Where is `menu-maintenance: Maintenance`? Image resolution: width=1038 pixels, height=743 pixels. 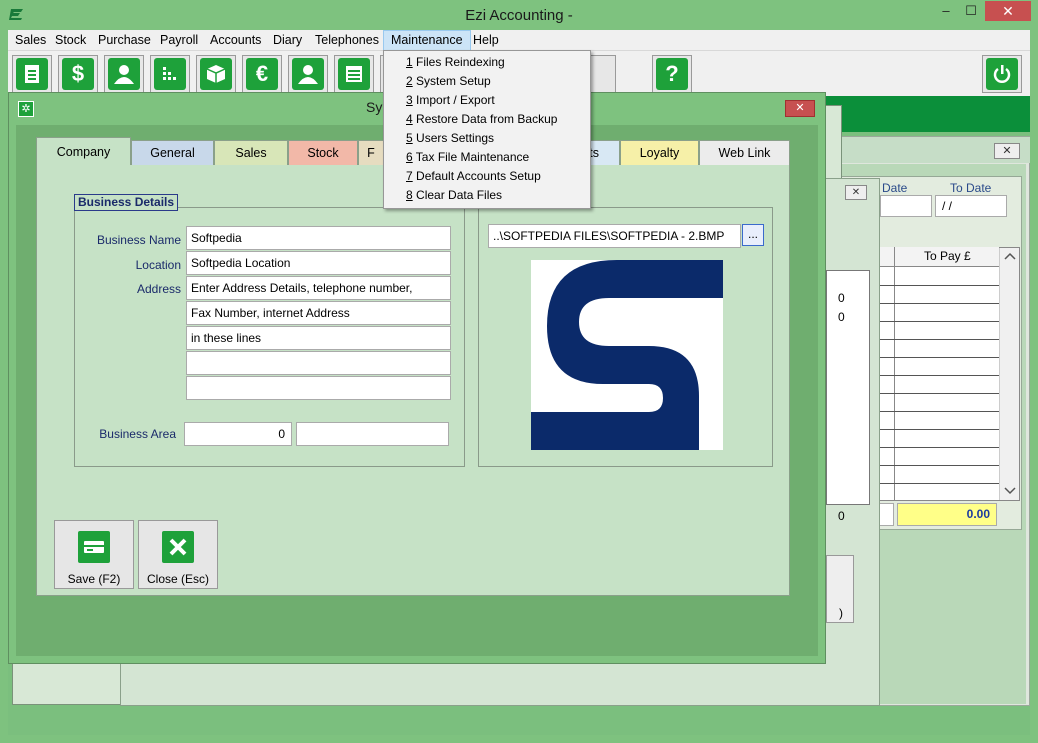 menu-maintenance: Maintenance is located at coordinates (427, 40).